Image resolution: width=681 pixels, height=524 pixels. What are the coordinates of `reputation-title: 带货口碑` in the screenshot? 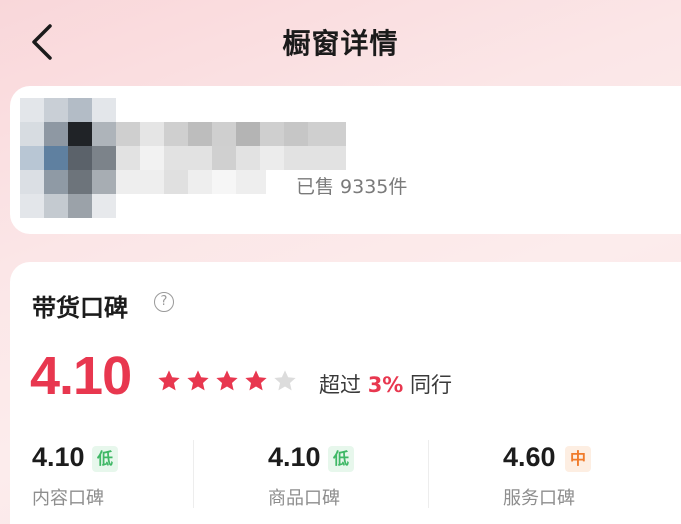 It's located at (80, 308).